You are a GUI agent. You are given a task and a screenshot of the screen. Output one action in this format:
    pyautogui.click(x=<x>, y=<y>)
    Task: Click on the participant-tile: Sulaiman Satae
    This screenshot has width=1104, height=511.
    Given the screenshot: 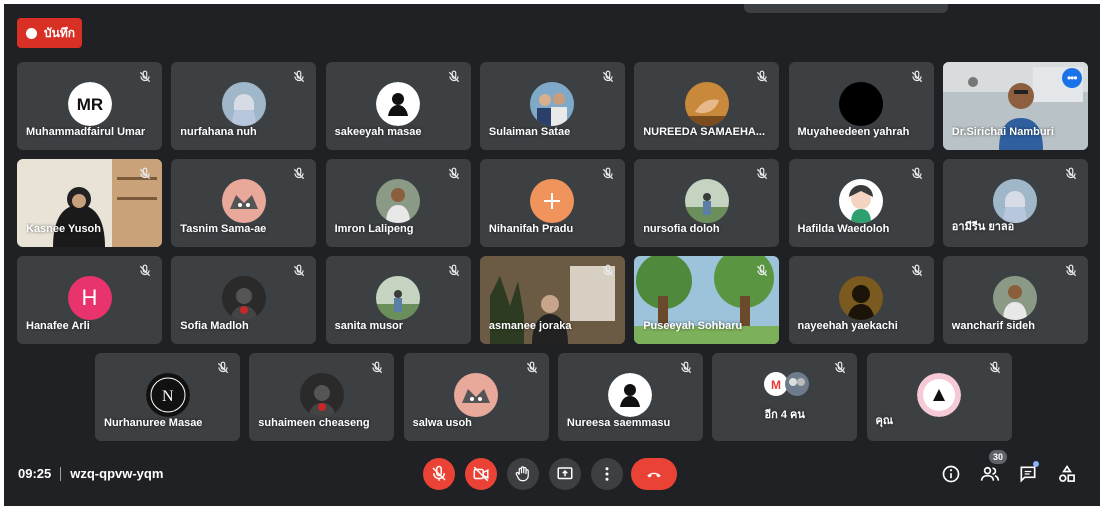 What is the action you would take?
    pyautogui.click(x=552, y=106)
    